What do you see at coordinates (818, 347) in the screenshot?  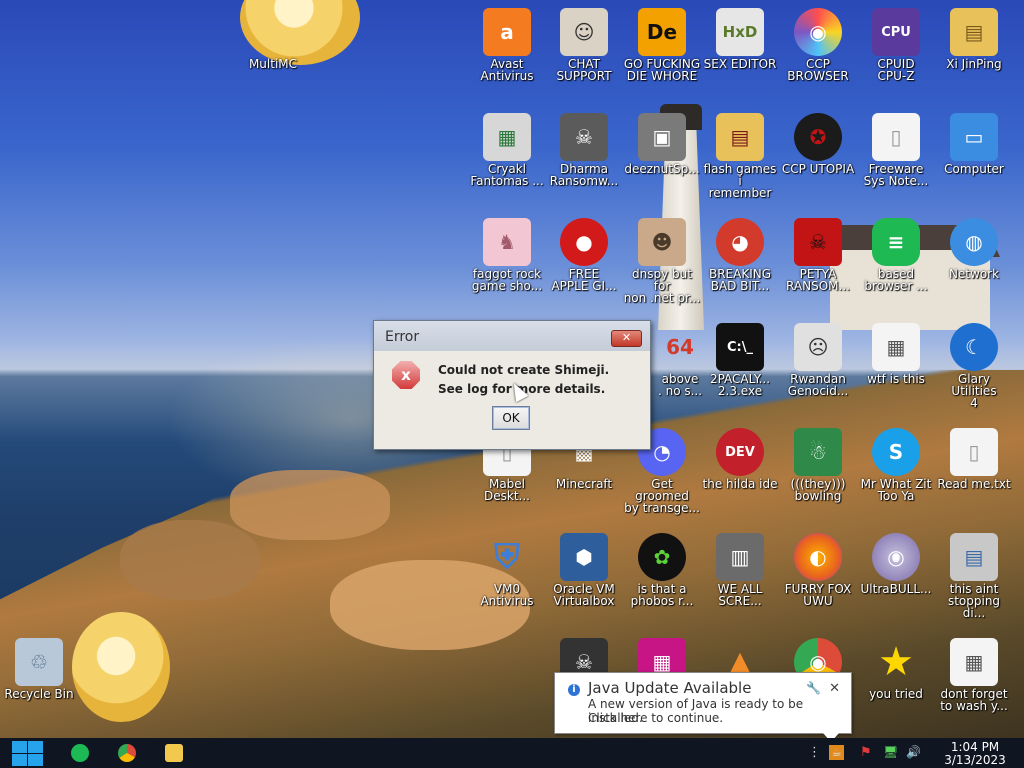 I see `meme-face-icon: ☹` at bounding box center [818, 347].